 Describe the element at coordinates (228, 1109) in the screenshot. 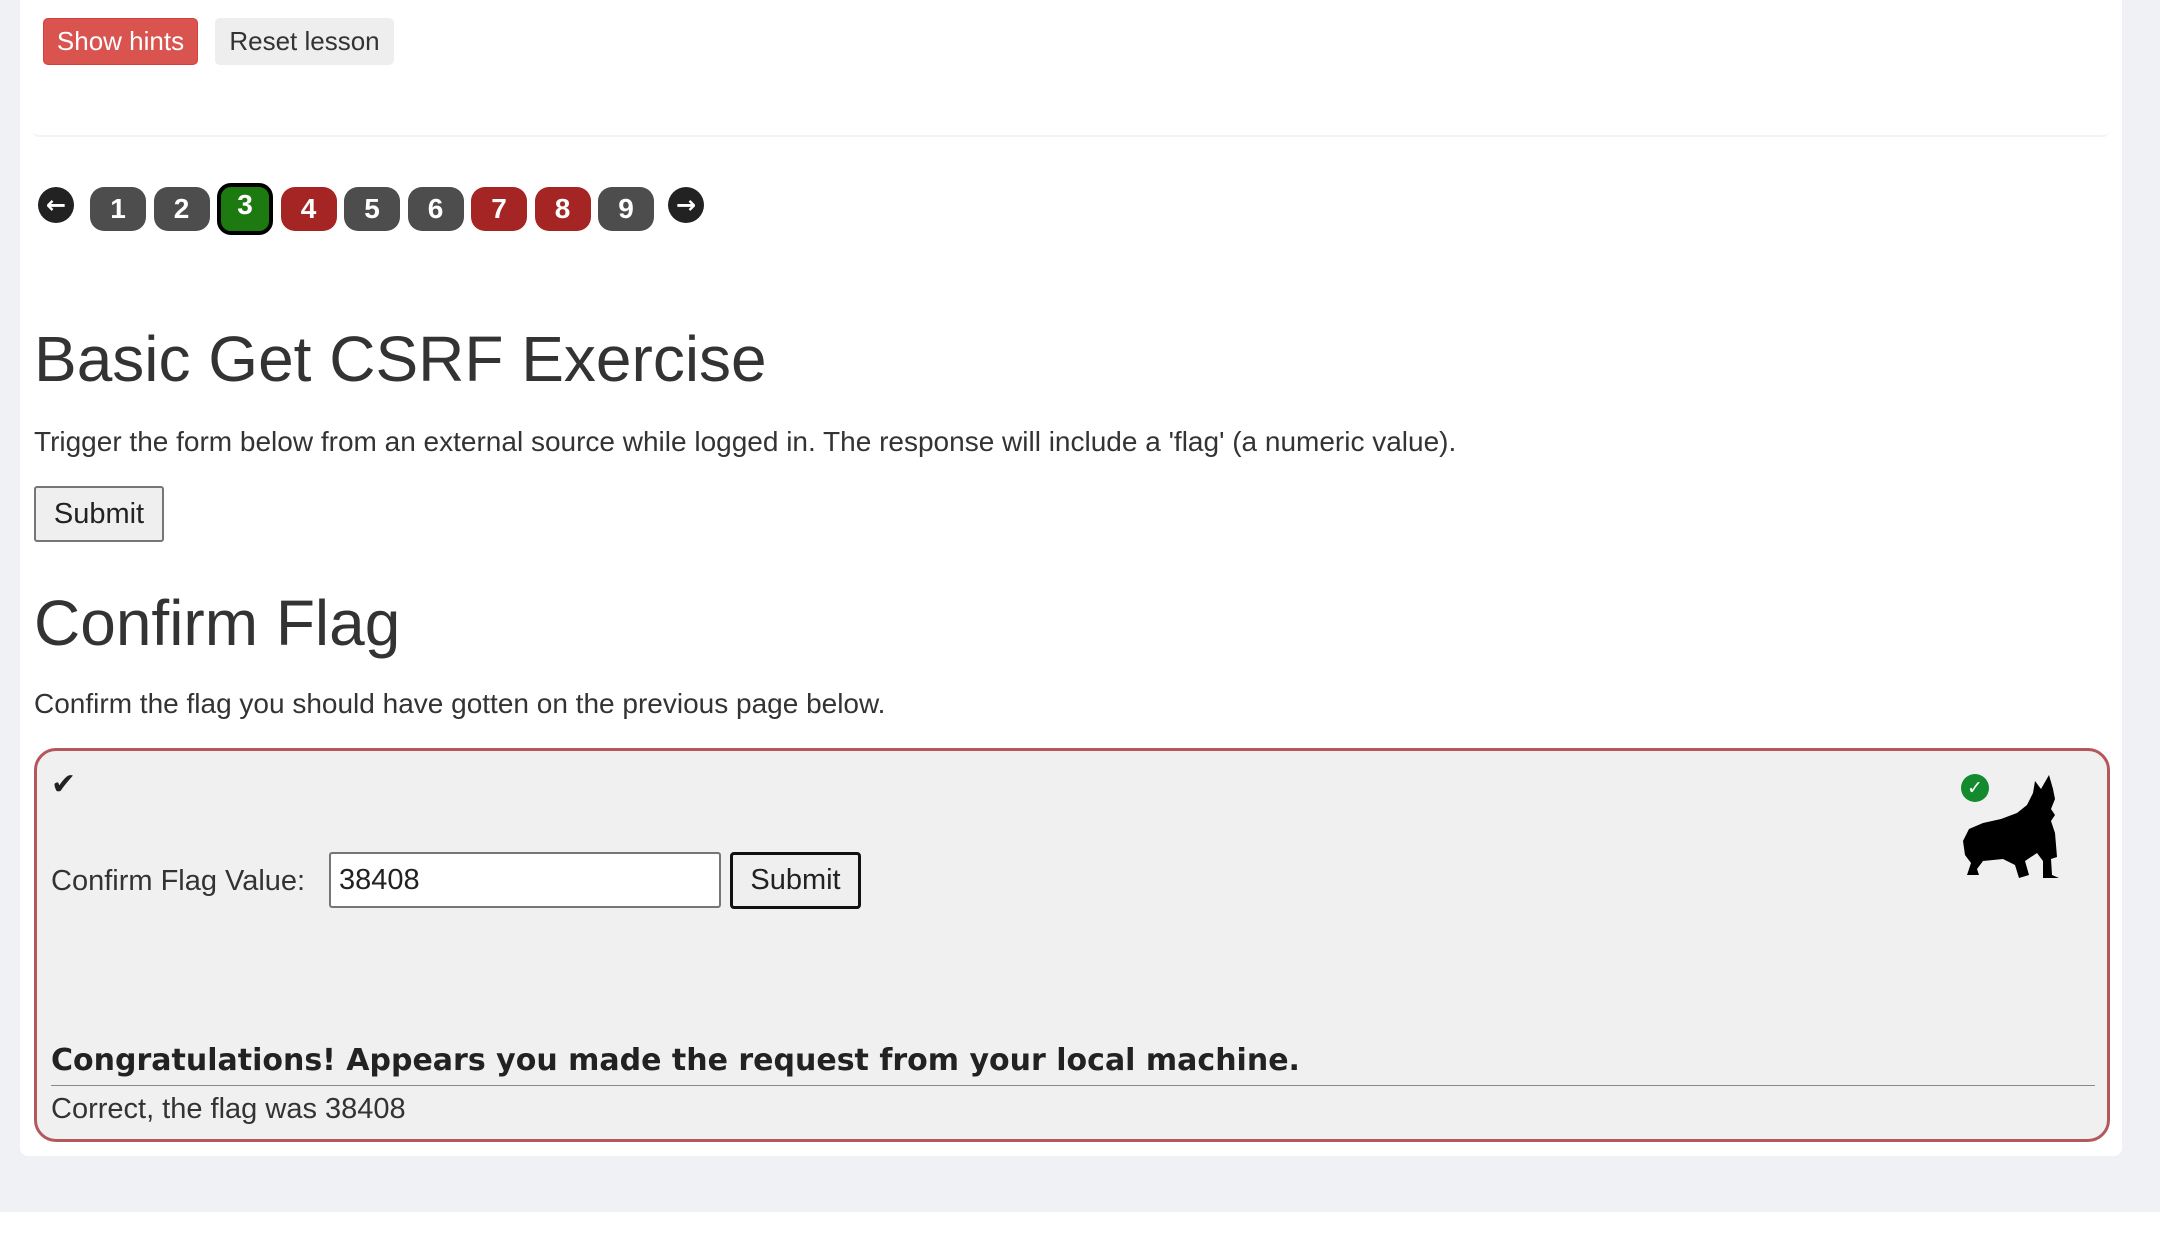

I see `output-message: Correct, the flag was 38408` at that location.